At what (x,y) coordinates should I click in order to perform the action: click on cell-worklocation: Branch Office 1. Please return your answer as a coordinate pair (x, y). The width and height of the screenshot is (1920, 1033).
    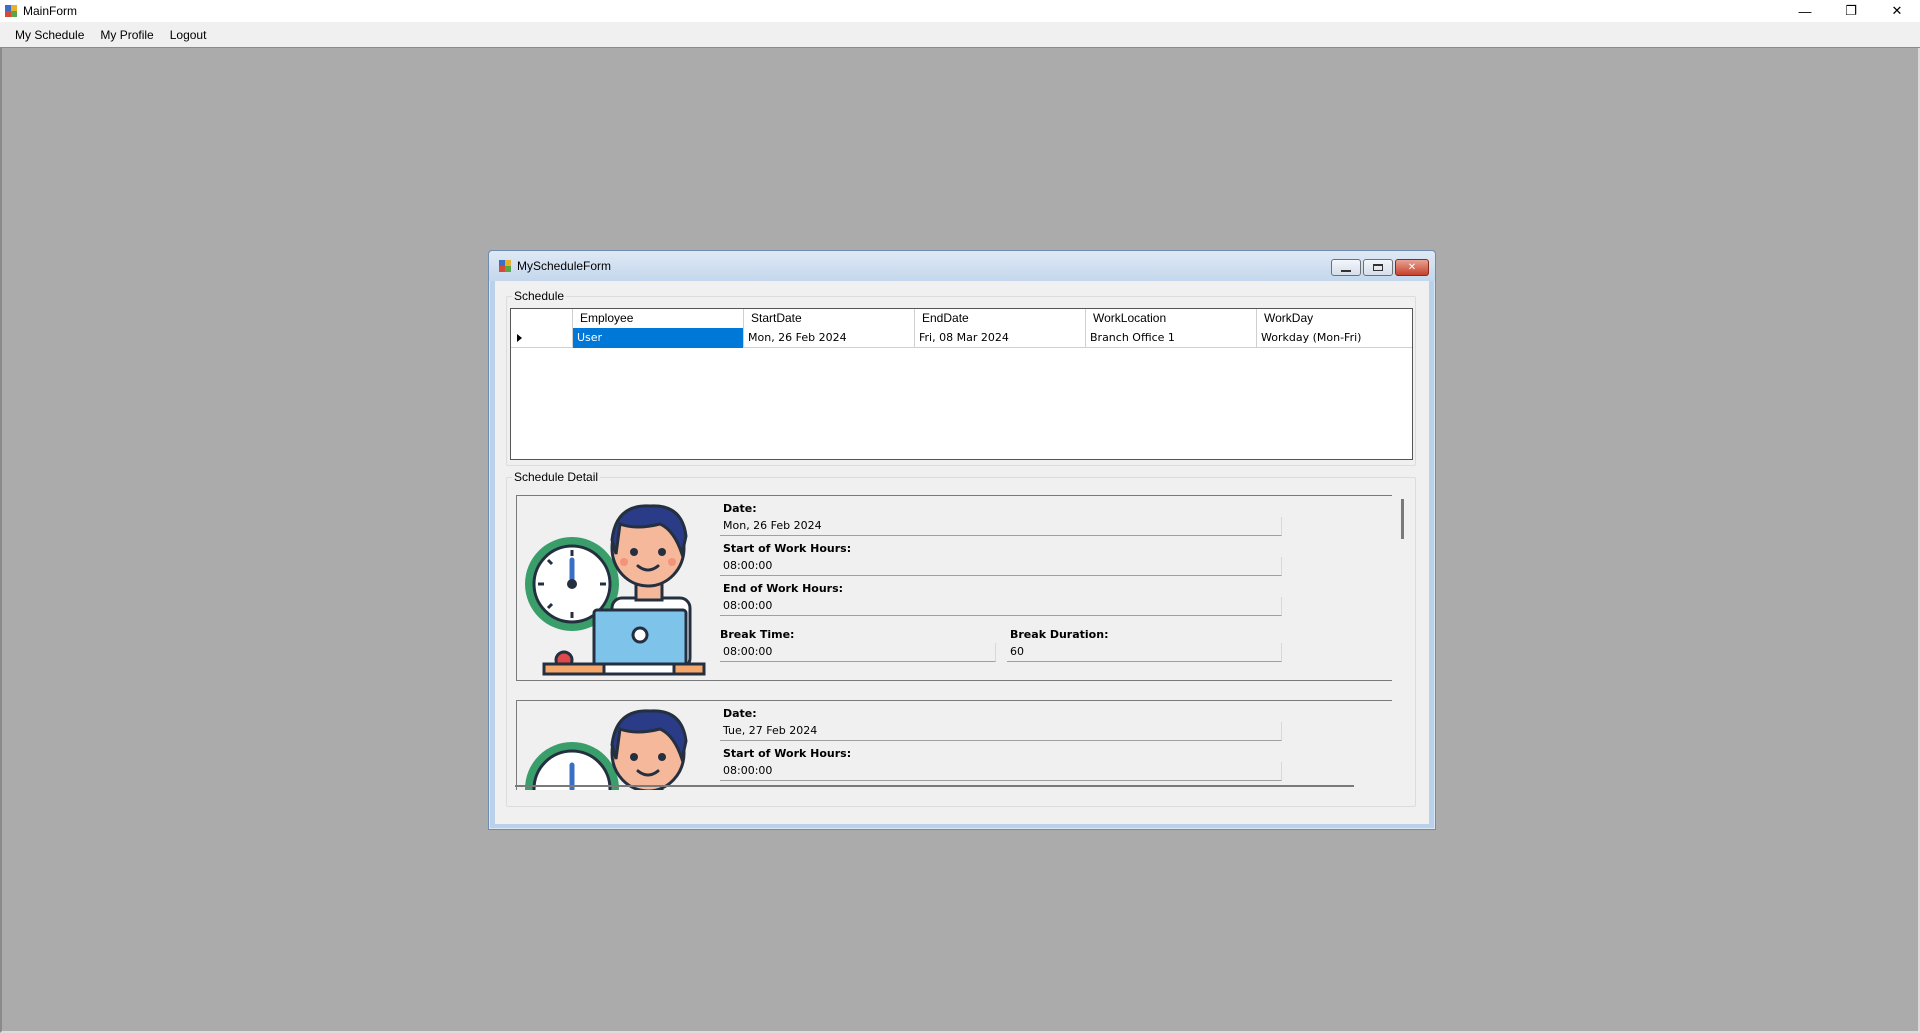
    Looking at the image, I should click on (1171, 338).